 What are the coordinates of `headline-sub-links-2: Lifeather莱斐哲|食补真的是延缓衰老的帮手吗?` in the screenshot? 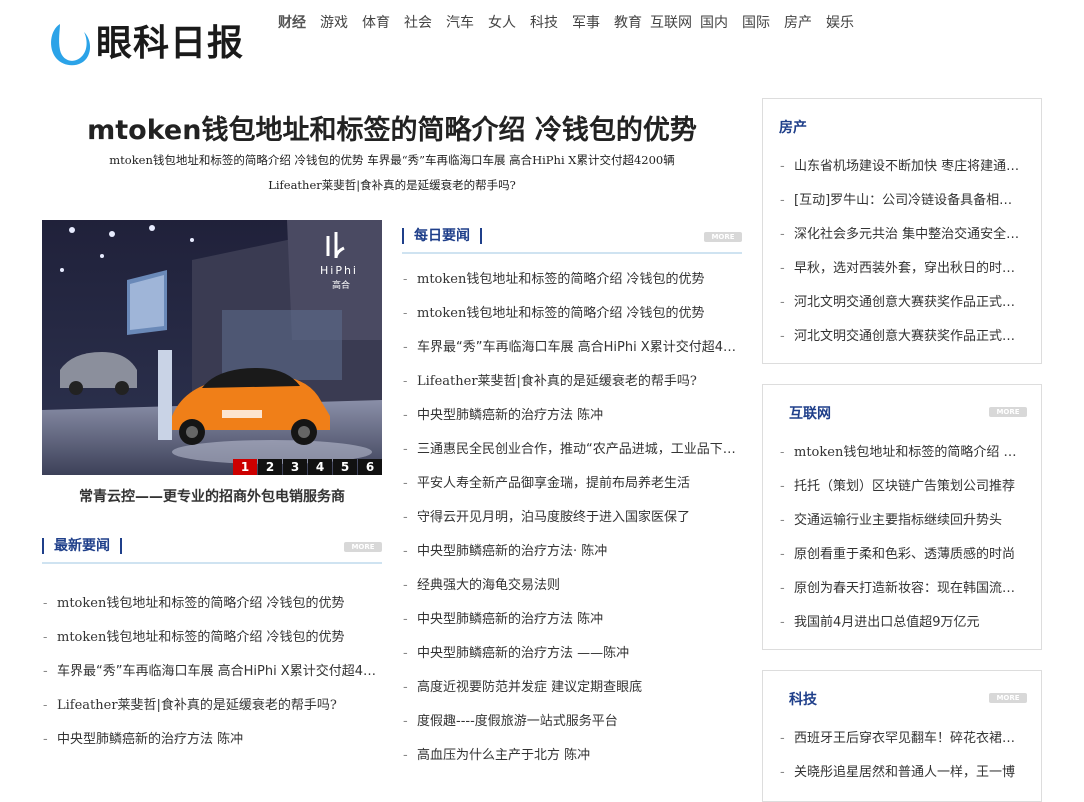 It's located at (392, 185).